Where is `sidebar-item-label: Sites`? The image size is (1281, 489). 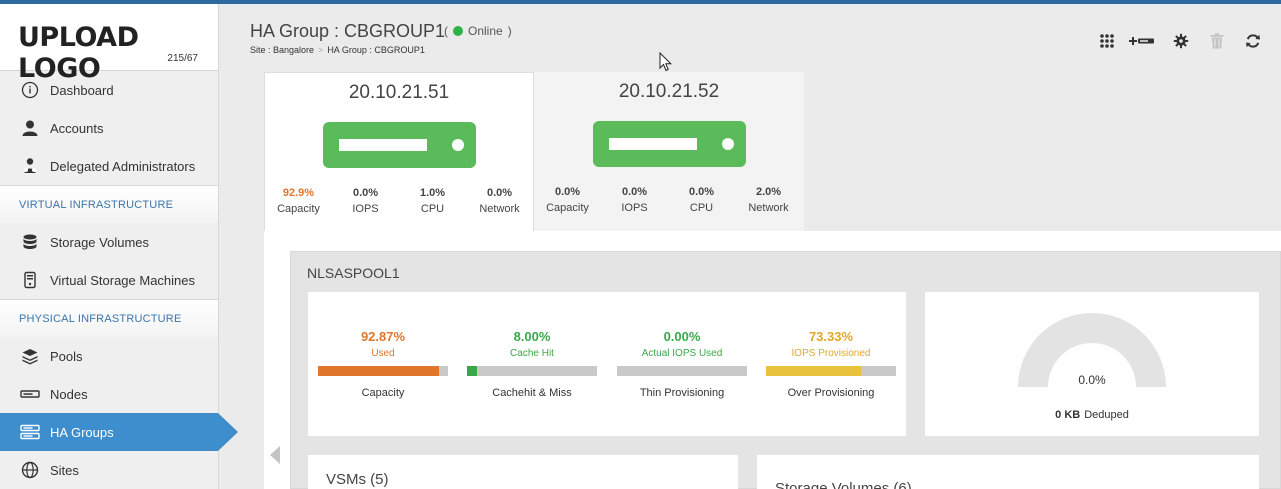 sidebar-item-label: Sites is located at coordinates (64, 470).